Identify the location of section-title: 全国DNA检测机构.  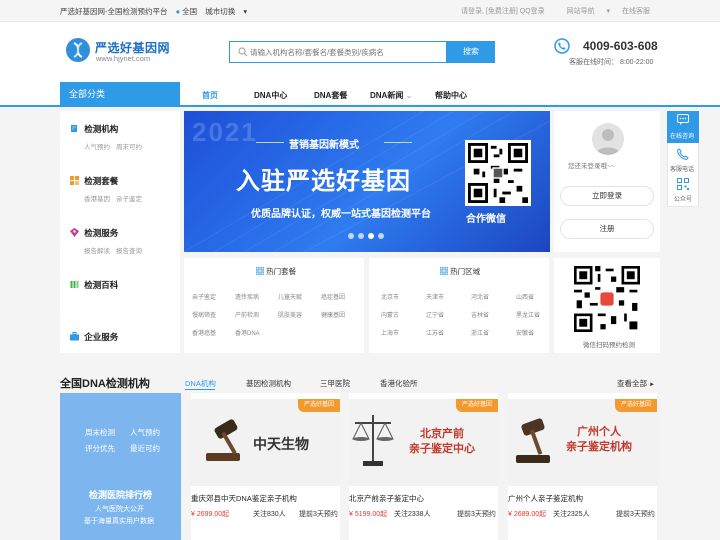
(105, 384).